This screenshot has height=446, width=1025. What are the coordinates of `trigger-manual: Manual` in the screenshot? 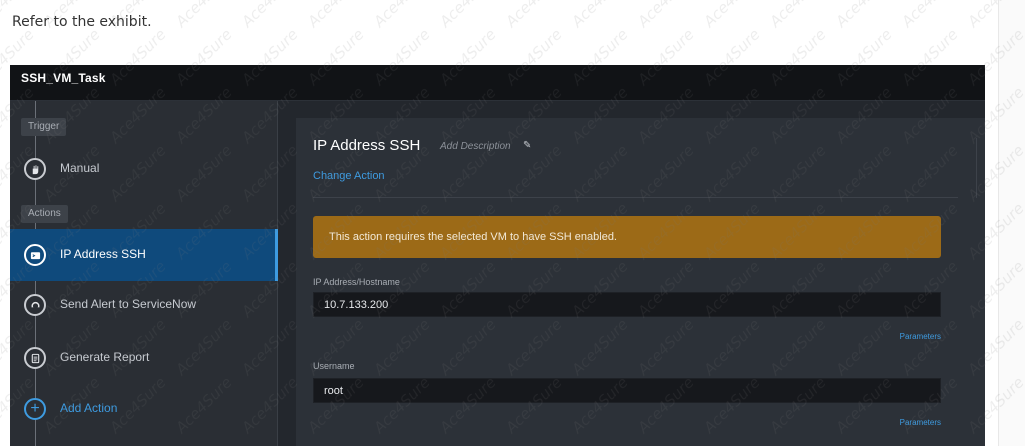 It's located at (144, 169).